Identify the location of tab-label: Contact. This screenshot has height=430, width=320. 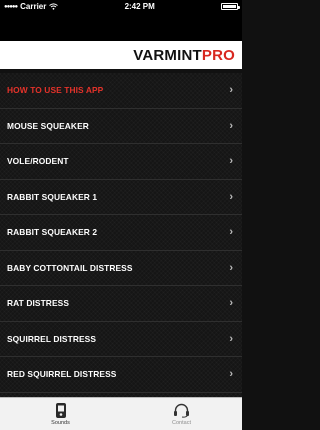
(181, 422).